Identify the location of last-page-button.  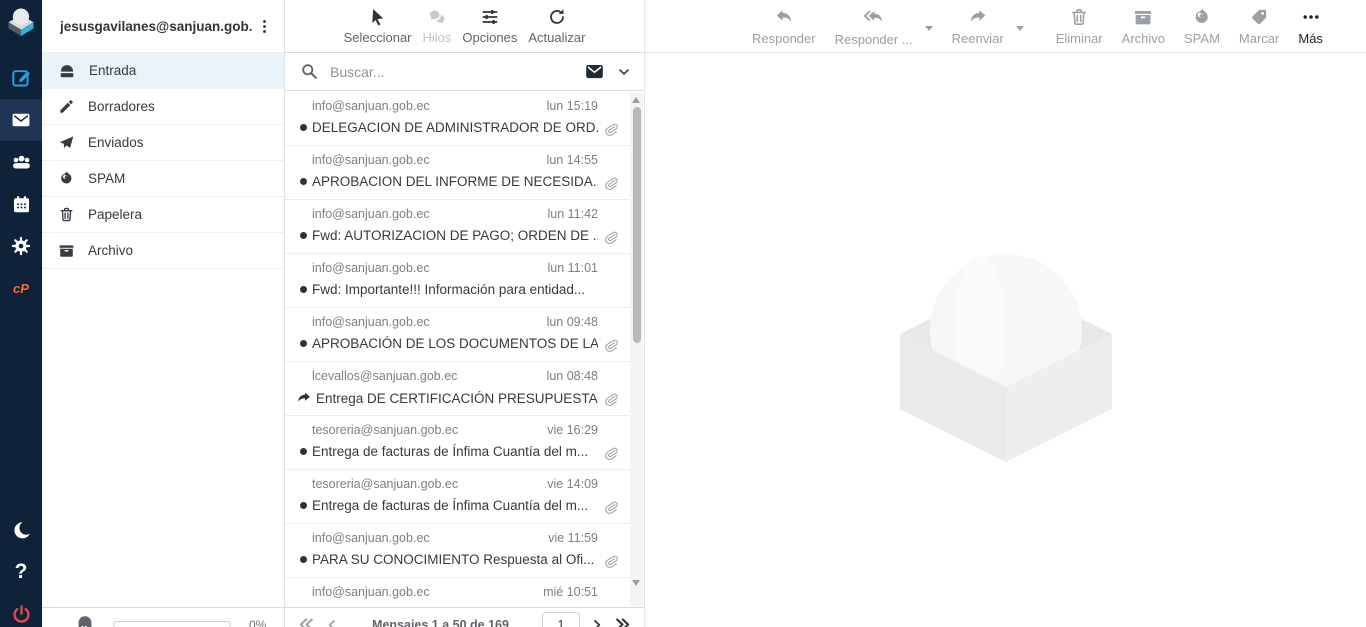
(622, 621).